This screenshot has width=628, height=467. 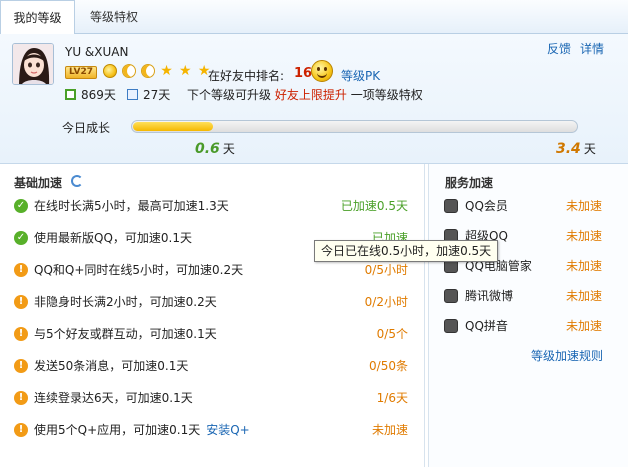 I want to click on service-name: QQ会员, so click(x=486, y=206).